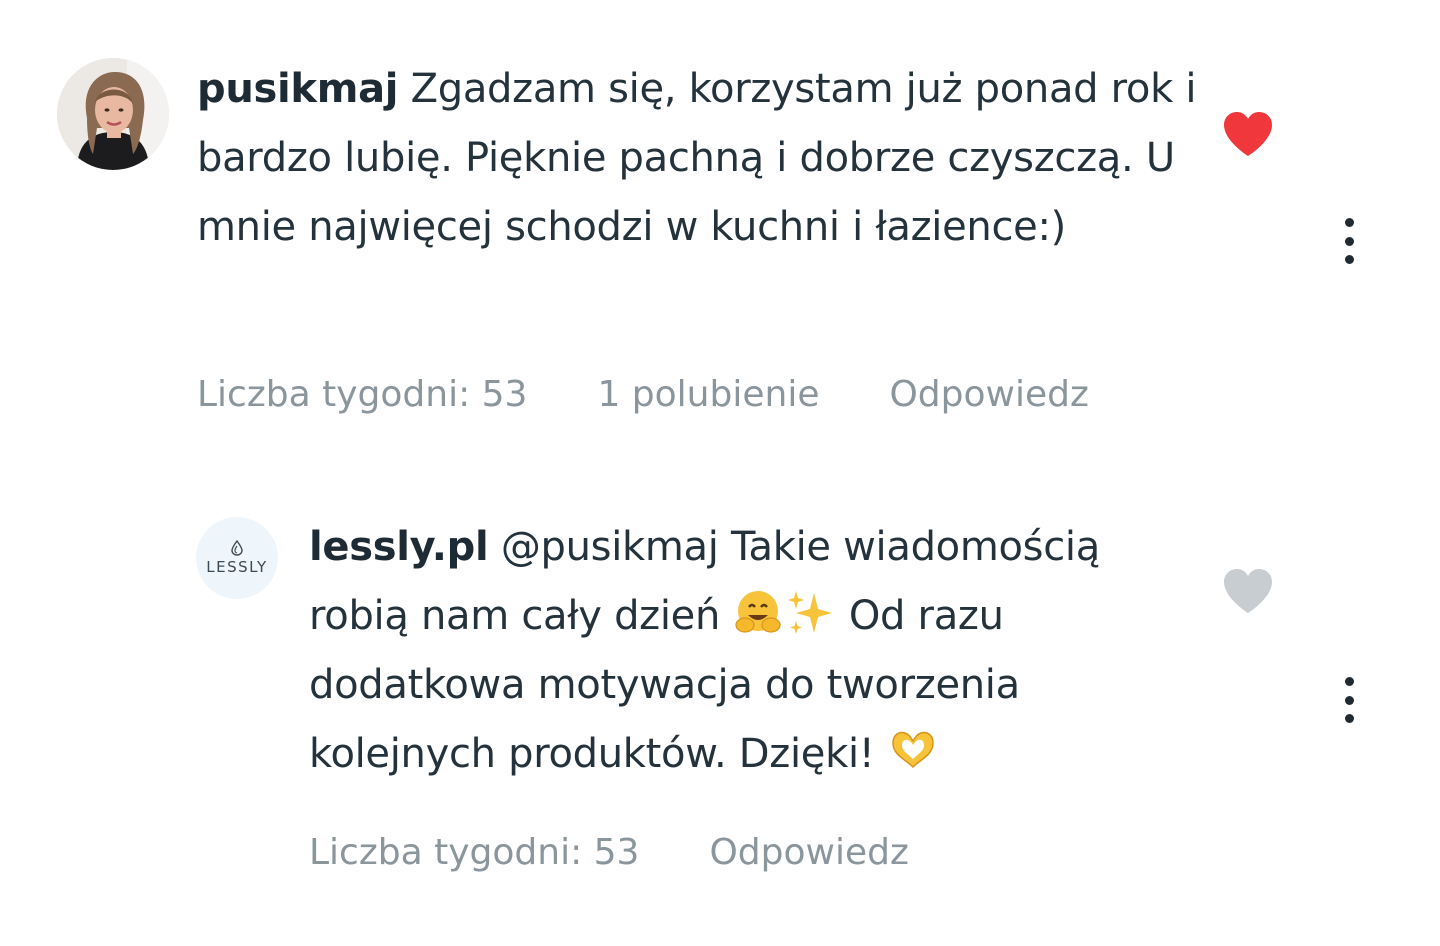 Image resolution: width=1440 pixels, height=946 pixels. I want to click on likes-count-link: 1 polubienie, so click(708, 394).